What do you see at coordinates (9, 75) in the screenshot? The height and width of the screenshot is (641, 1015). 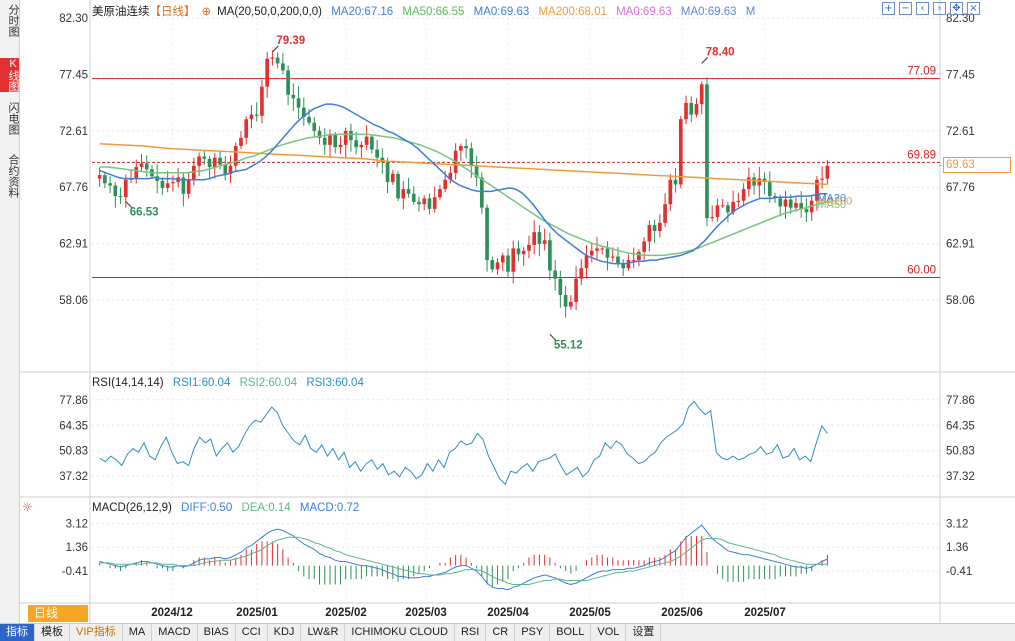 I see `sidebar-tab-1: K线图` at bounding box center [9, 75].